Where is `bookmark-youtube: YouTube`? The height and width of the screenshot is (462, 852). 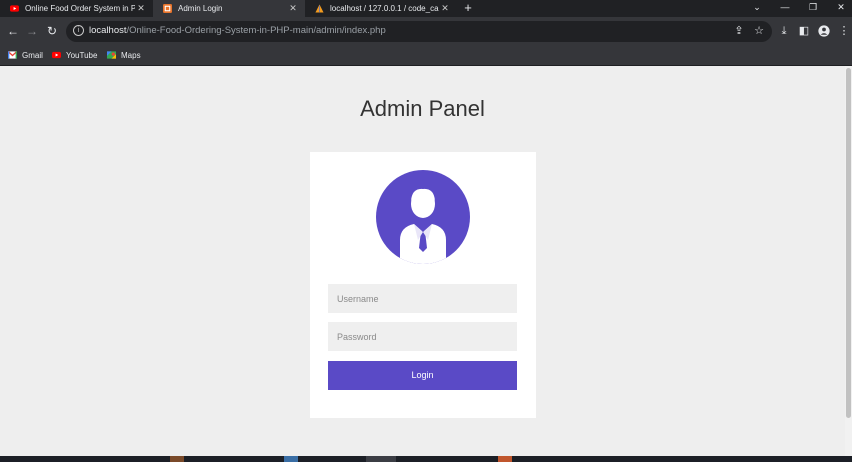 bookmark-youtube: YouTube is located at coordinates (74, 55).